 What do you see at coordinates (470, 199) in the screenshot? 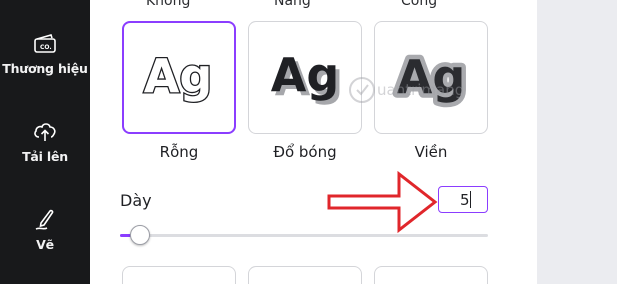
I see `text-caret` at bounding box center [470, 199].